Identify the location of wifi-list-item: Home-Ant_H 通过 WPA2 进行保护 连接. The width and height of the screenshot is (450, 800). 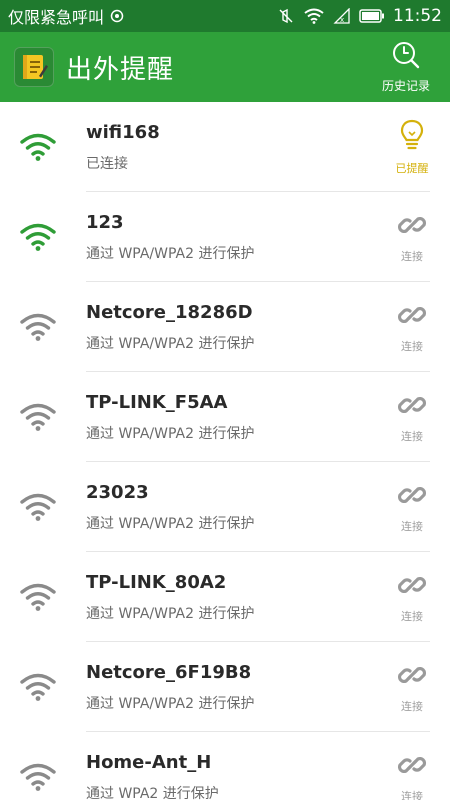
(225, 766).